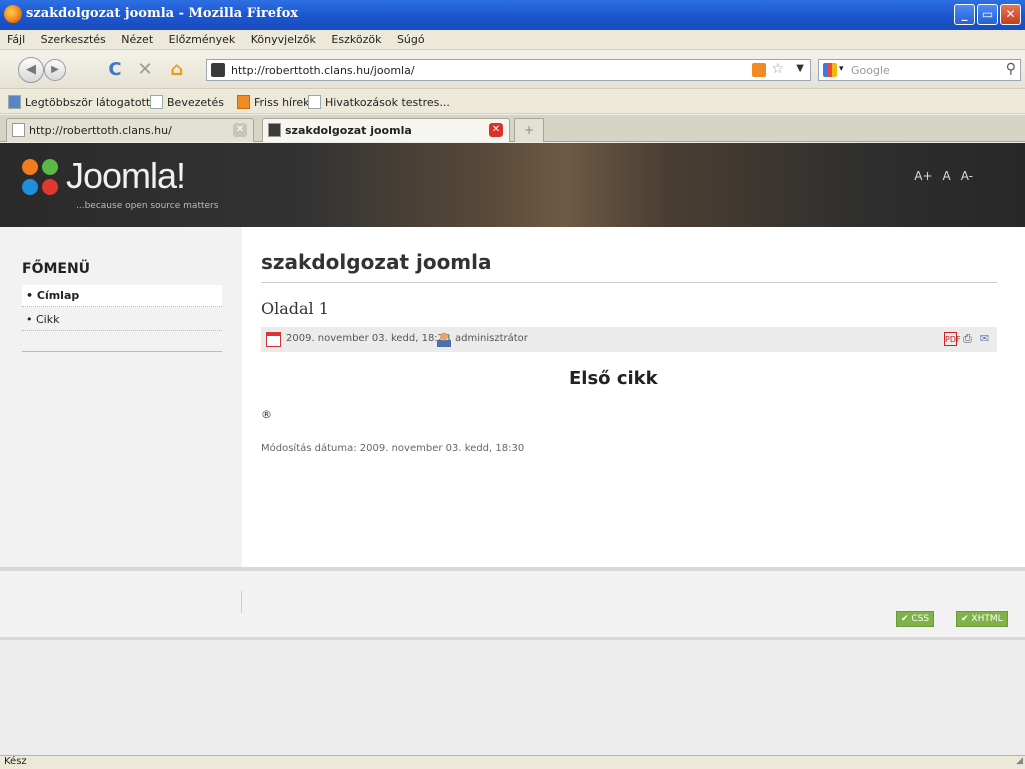 The image size is (1025, 769). I want to click on rss-feed-icon, so click(243, 102).